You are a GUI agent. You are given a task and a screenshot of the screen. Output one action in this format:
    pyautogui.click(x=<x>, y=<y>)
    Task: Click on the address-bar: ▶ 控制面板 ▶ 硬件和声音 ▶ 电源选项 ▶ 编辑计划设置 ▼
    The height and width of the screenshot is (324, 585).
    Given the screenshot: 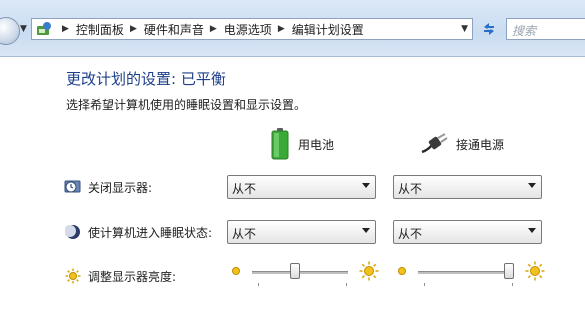 What is the action you would take?
    pyautogui.click(x=252, y=29)
    